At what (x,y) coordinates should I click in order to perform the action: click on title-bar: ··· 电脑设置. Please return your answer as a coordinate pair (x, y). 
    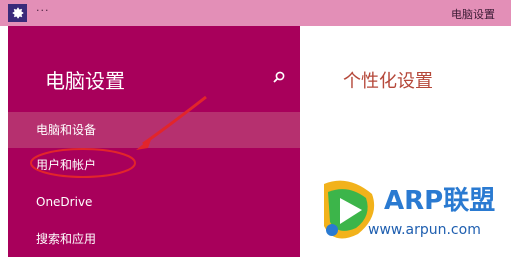
    Looking at the image, I should click on (255, 13).